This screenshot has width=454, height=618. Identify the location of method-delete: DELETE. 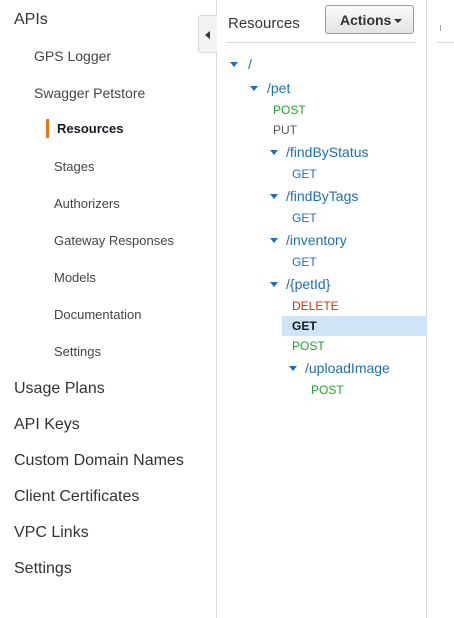
(315, 306).